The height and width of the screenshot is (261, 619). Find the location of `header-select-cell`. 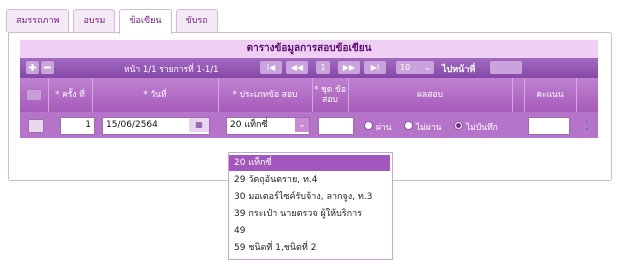

header-select-cell is located at coordinates (34, 95).